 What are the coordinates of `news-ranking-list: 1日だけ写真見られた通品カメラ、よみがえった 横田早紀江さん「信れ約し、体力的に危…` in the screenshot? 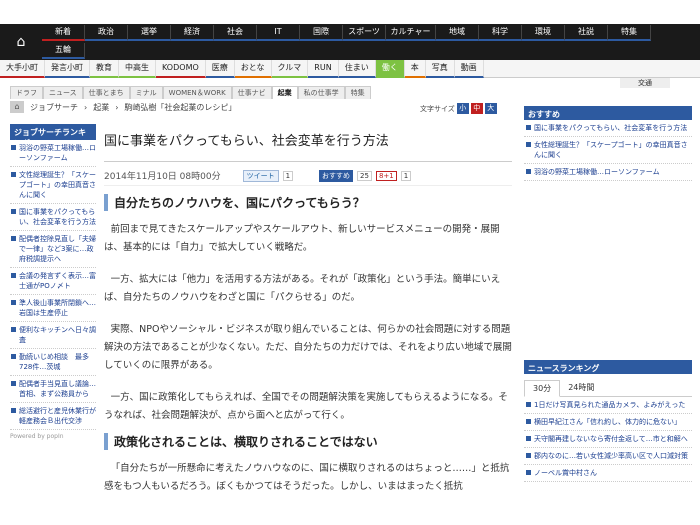 It's located at (608, 439).